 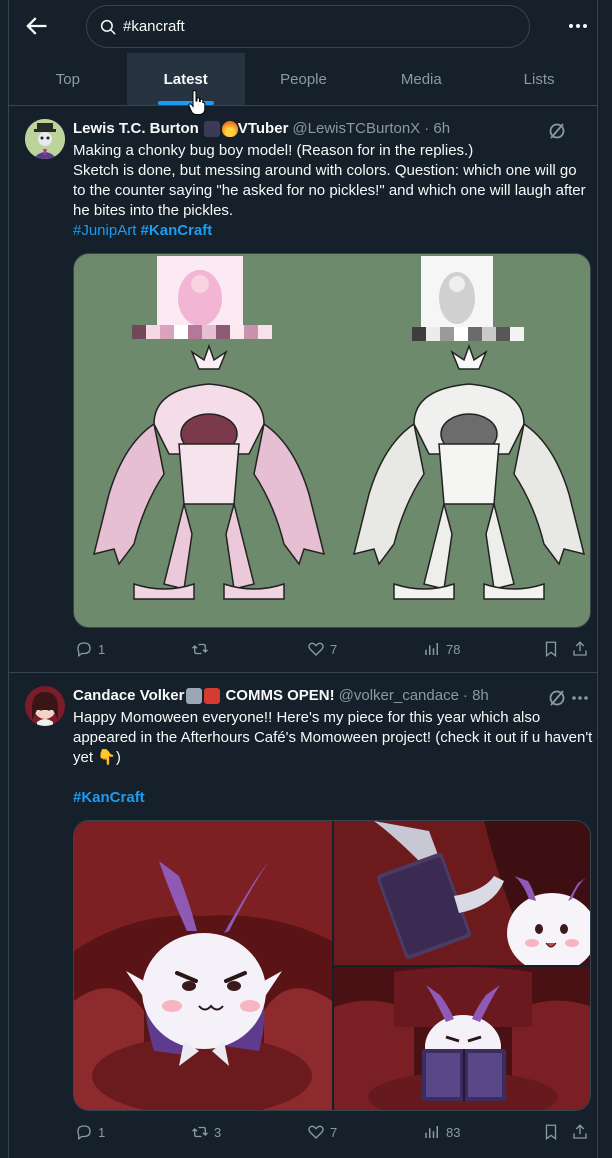 What do you see at coordinates (437, 128) in the screenshot?
I see `timestamp: · 6h` at bounding box center [437, 128].